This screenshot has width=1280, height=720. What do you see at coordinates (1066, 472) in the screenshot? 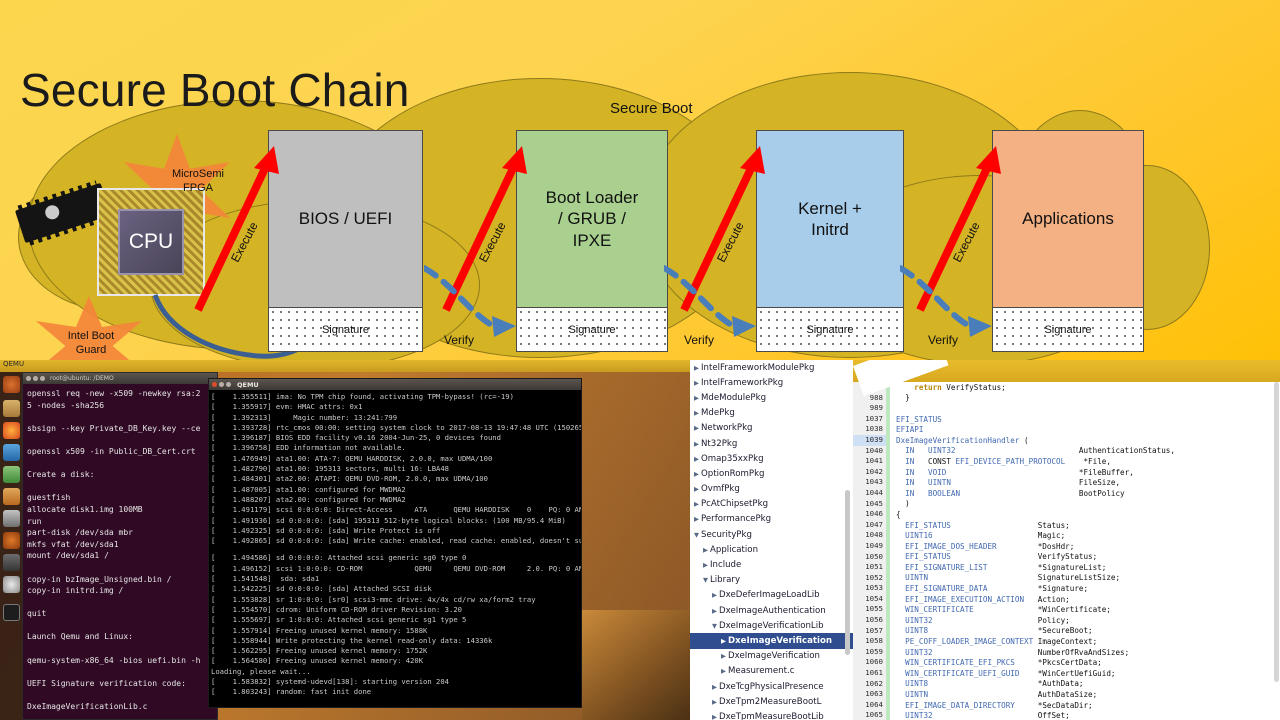
I see `code-line: 1042 IN VOID *FileBuffer,` at bounding box center [1066, 472].